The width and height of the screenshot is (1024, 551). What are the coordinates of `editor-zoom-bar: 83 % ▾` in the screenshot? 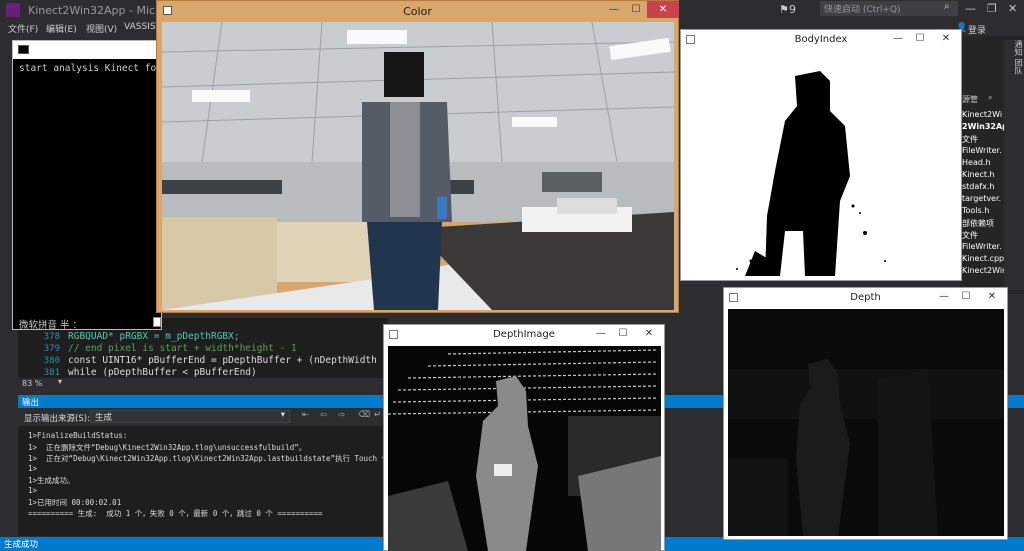 It's located at (203, 383).